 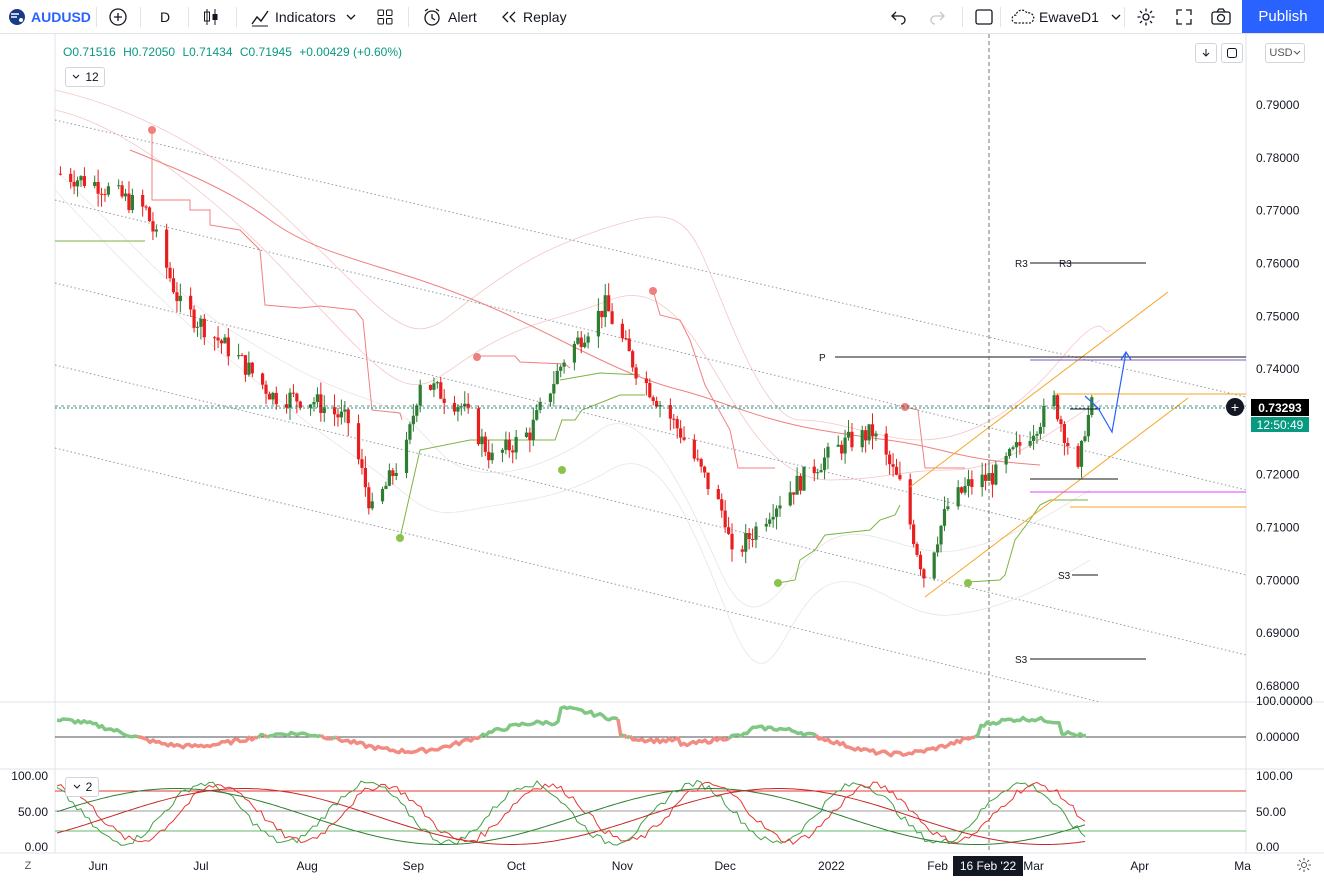 What do you see at coordinates (669, 866) in the screenshot?
I see `time-axis: Jun Jul Aug Sep Oct Nov Dec 2022 Feb Mar Apr Ma` at bounding box center [669, 866].